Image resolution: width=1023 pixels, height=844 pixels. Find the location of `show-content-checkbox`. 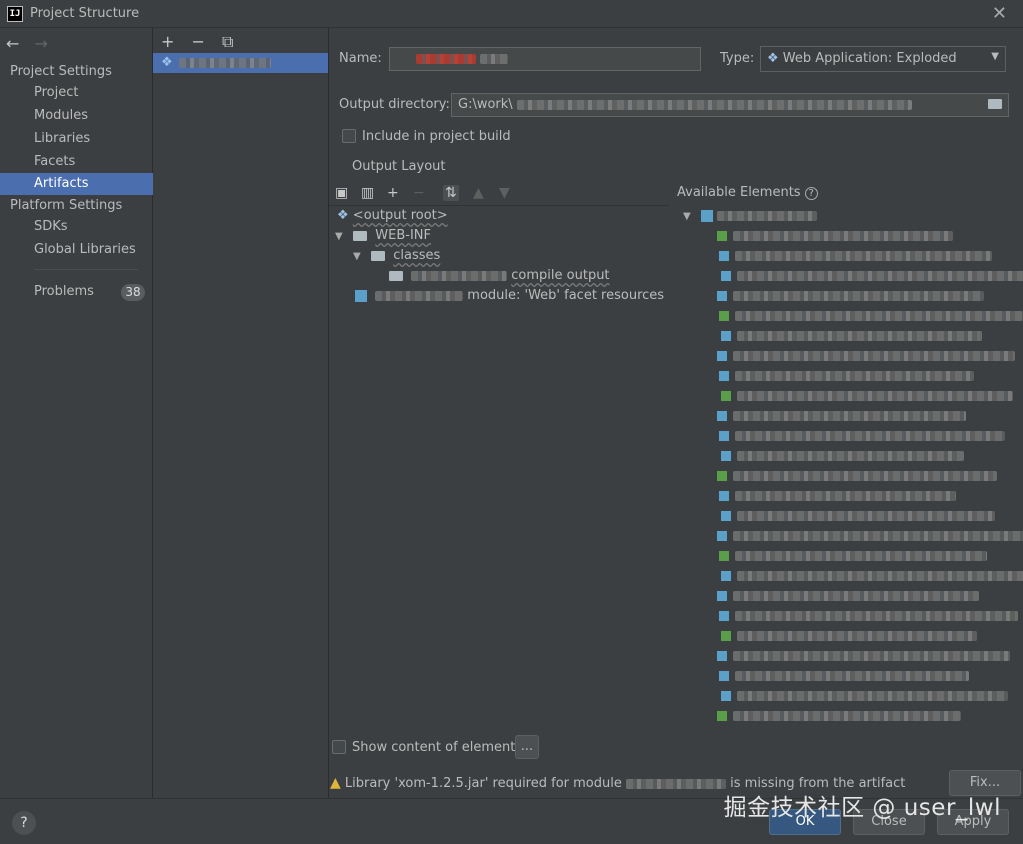

show-content-checkbox is located at coordinates (339, 747).